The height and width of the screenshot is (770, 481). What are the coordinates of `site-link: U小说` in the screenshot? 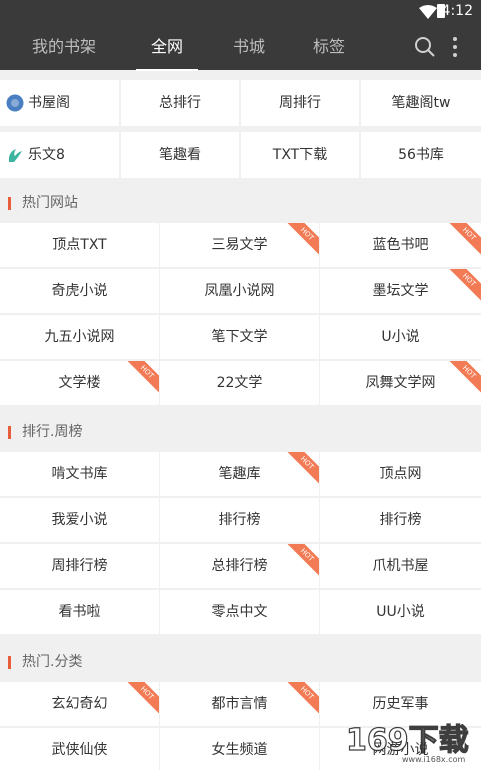 It's located at (400, 337).